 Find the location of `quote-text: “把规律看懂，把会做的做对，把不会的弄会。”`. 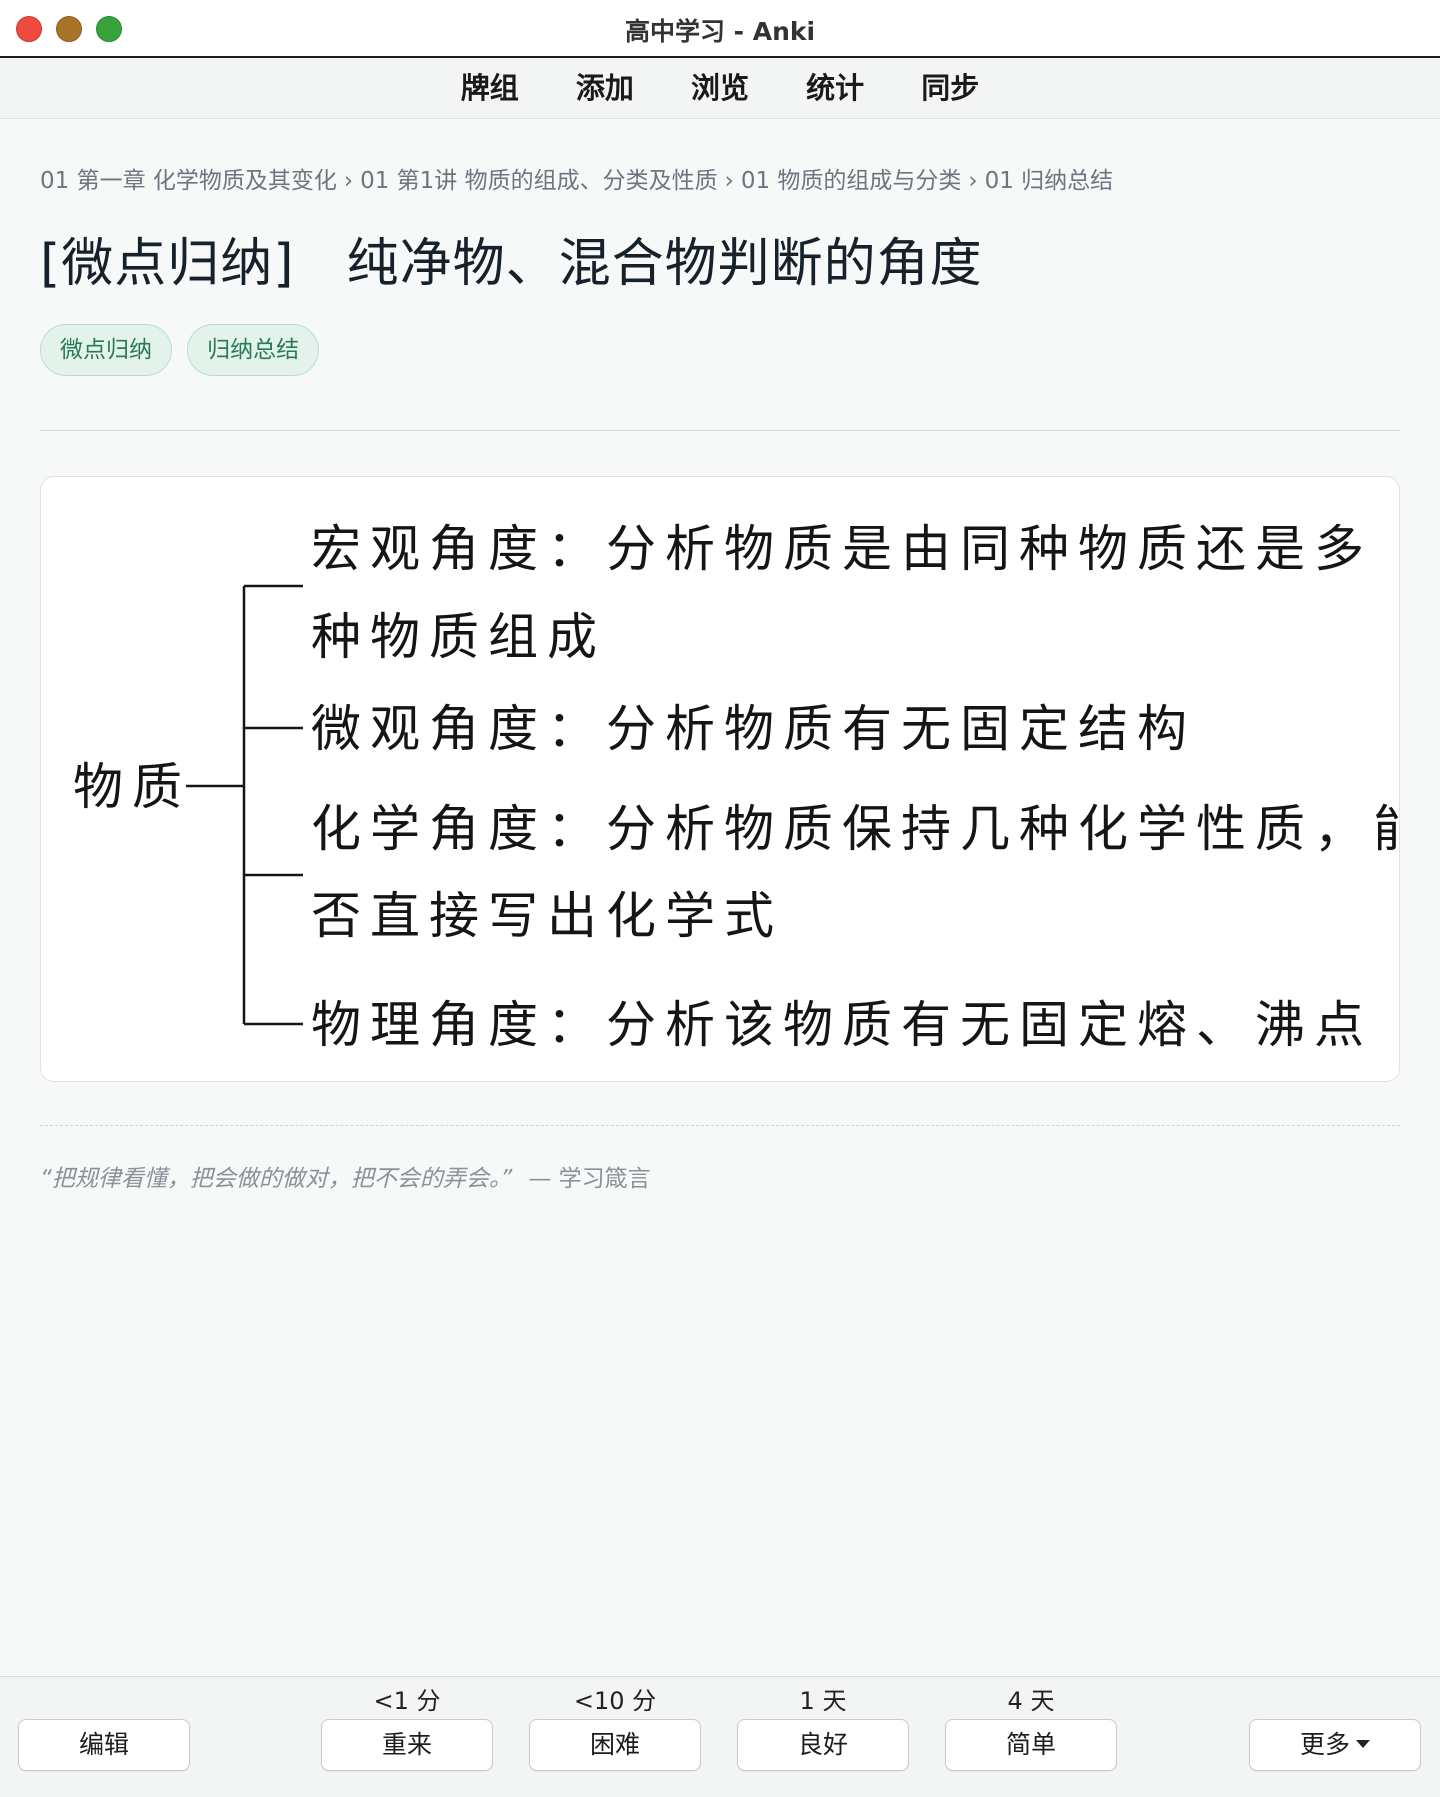

quote-text: “把规律看懂，把会做的做对，把不会的弄会。” is located at coordinates (276, 1179).